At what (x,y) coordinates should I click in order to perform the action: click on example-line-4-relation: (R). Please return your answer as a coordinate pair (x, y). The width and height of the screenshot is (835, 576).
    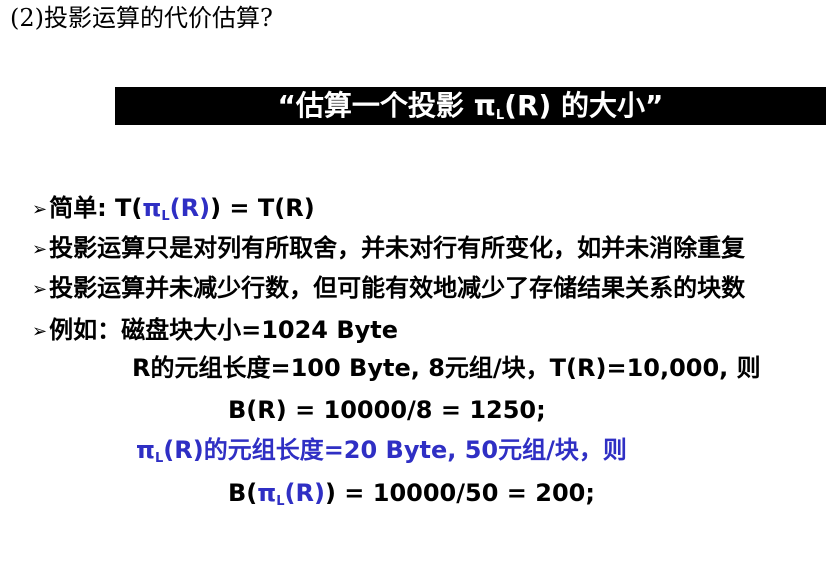
    Looking at the image, I should click on (304, 493).